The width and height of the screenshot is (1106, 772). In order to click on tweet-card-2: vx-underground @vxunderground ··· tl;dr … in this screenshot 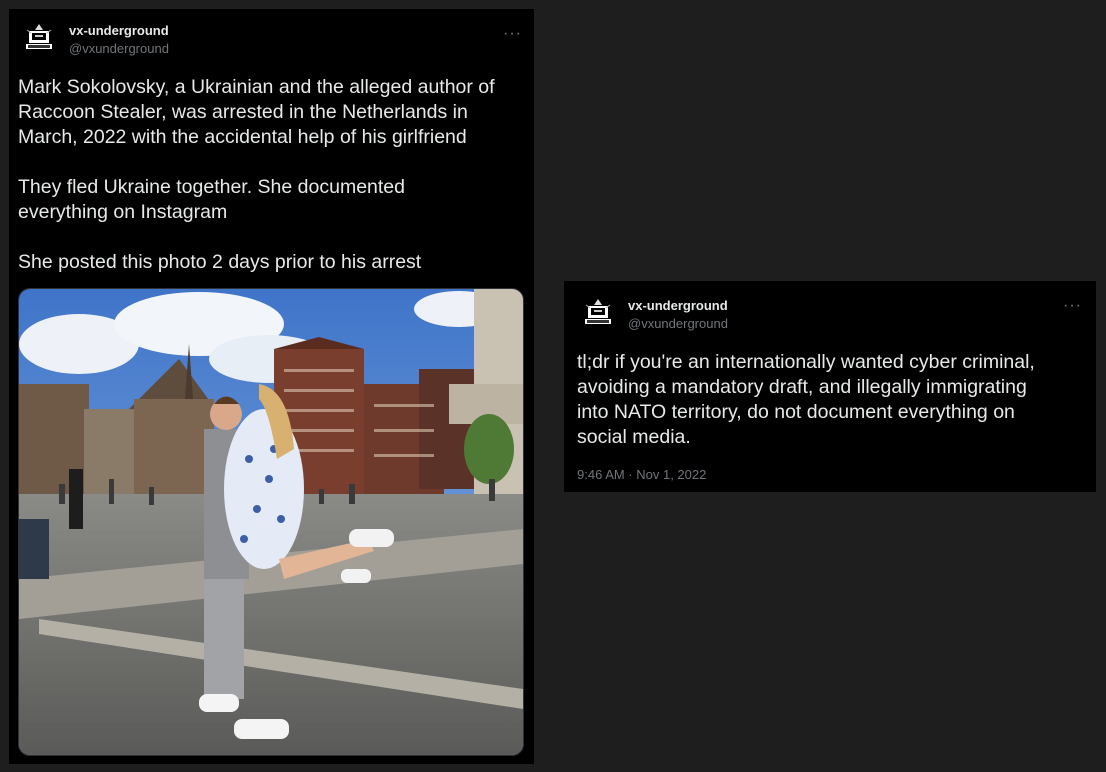, I will do `click(830, 386)`.